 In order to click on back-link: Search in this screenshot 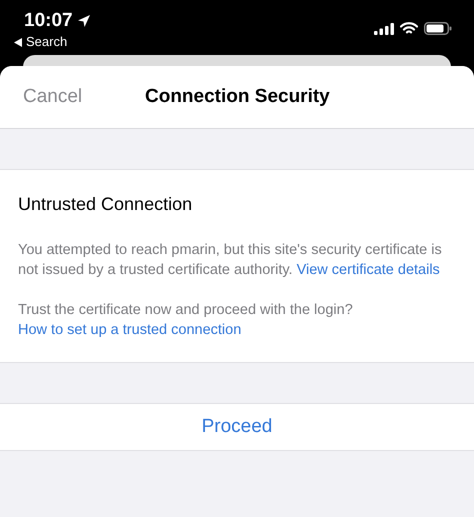, I will do `click(52, 42)`.